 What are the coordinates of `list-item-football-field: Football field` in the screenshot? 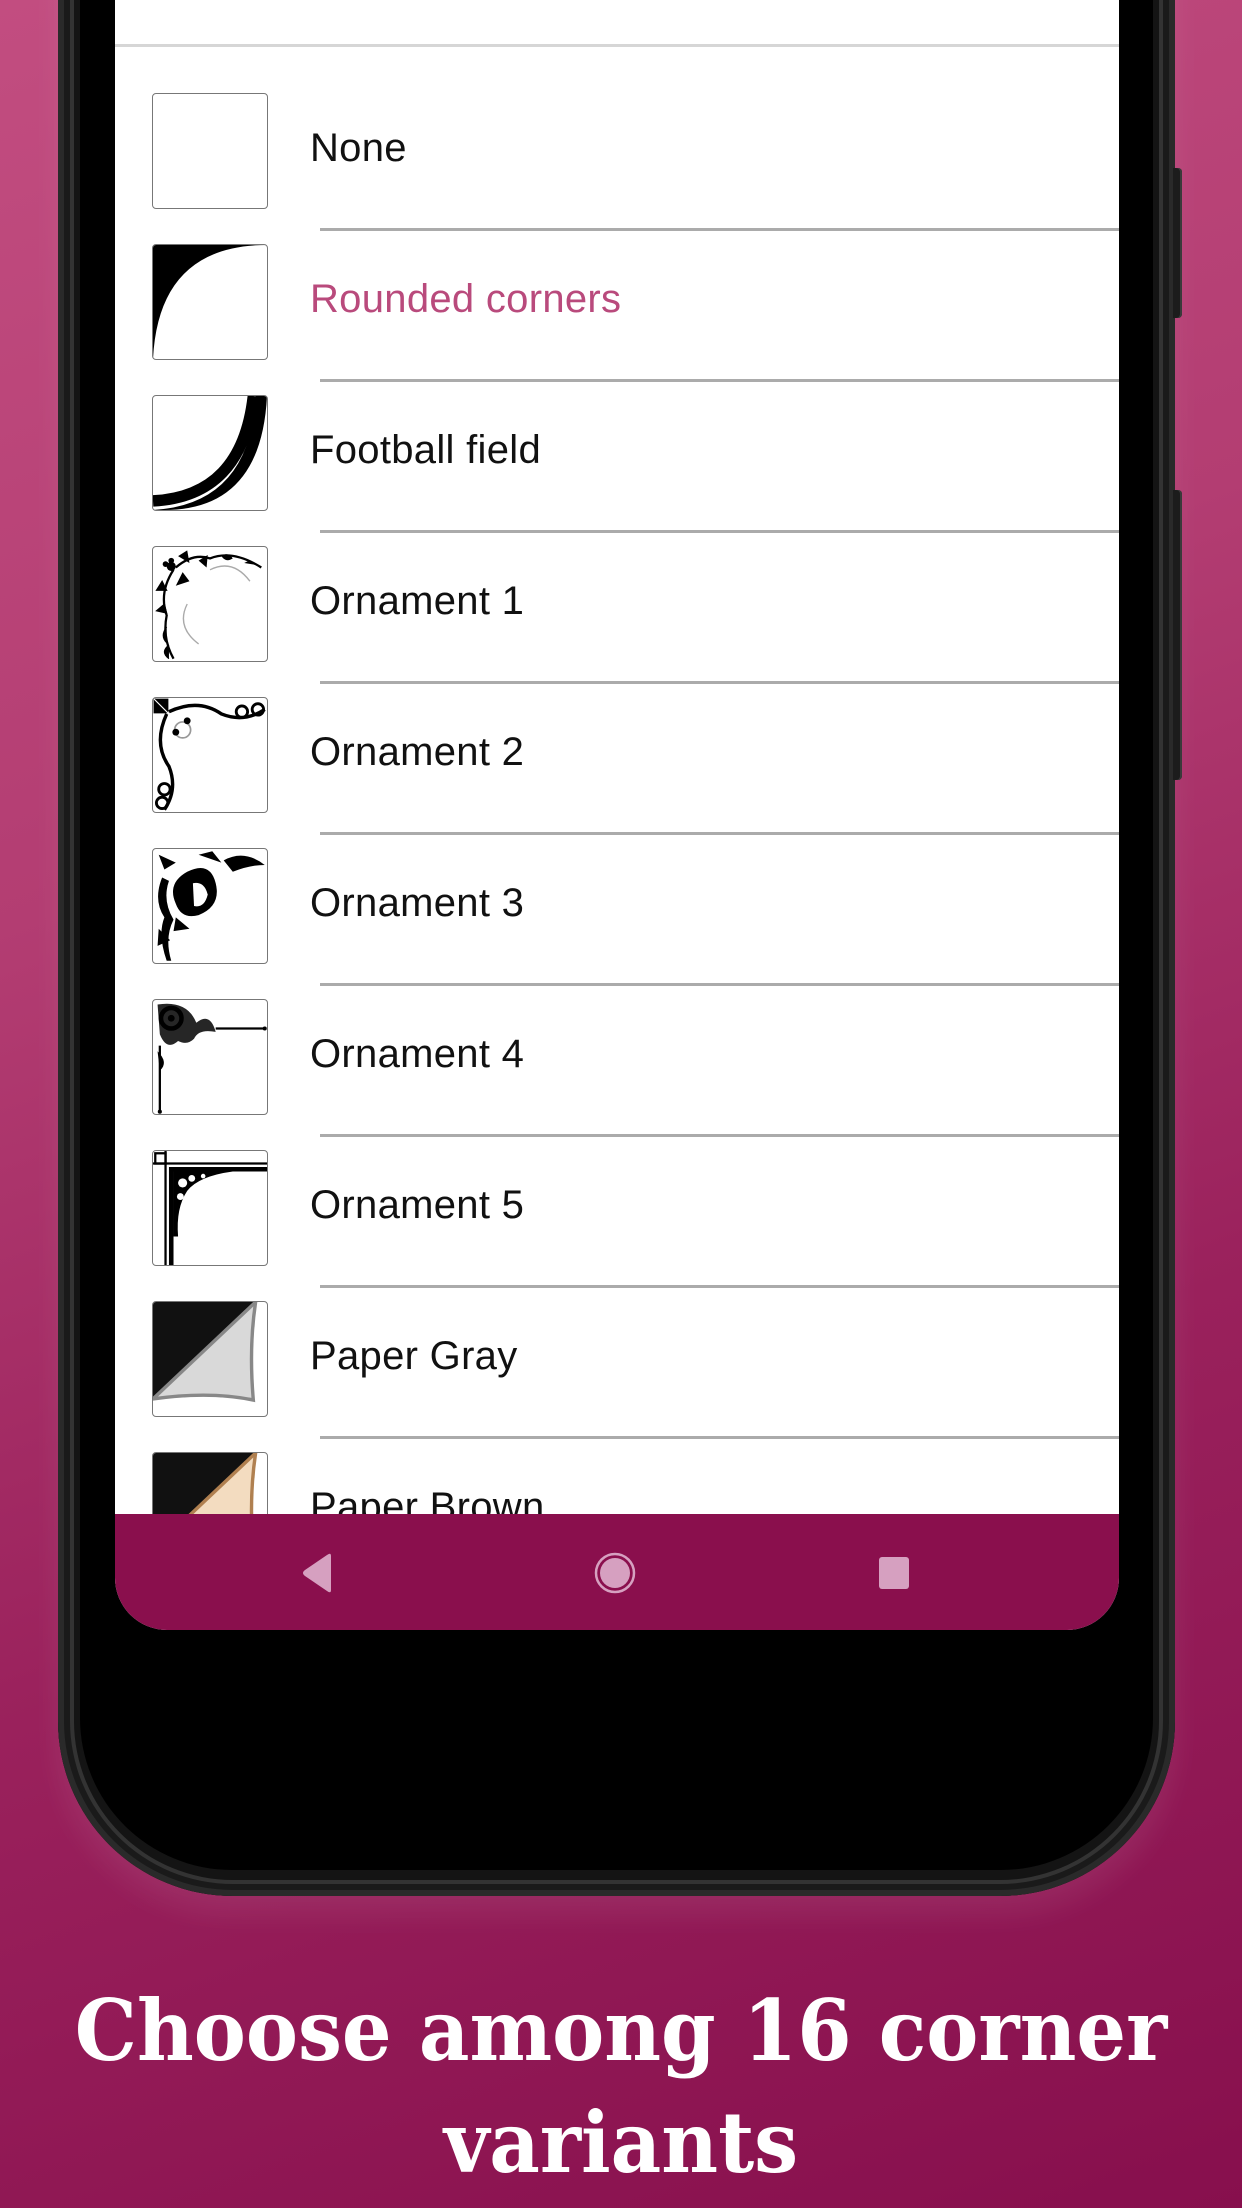 It's located at (617, 441).